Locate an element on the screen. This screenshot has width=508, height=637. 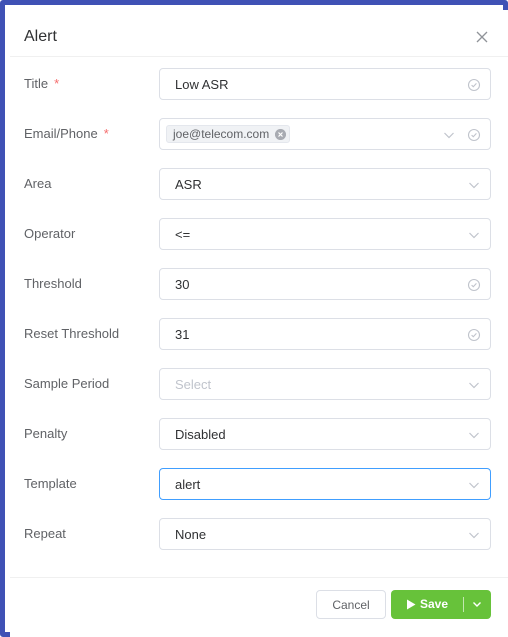
dialog-title: Alert is located at coordinates (40, 36).